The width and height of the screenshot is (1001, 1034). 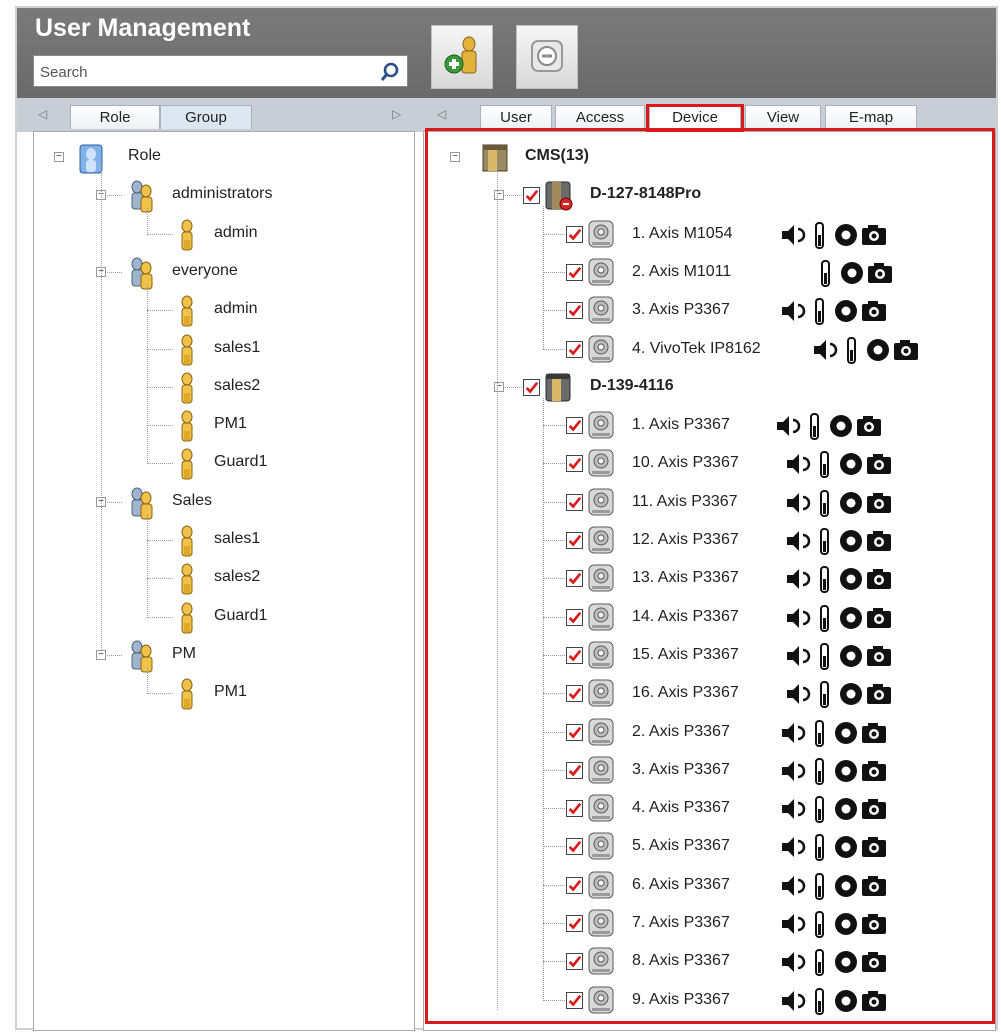 I want to click on cms-icon, so click(x=495, y=160).